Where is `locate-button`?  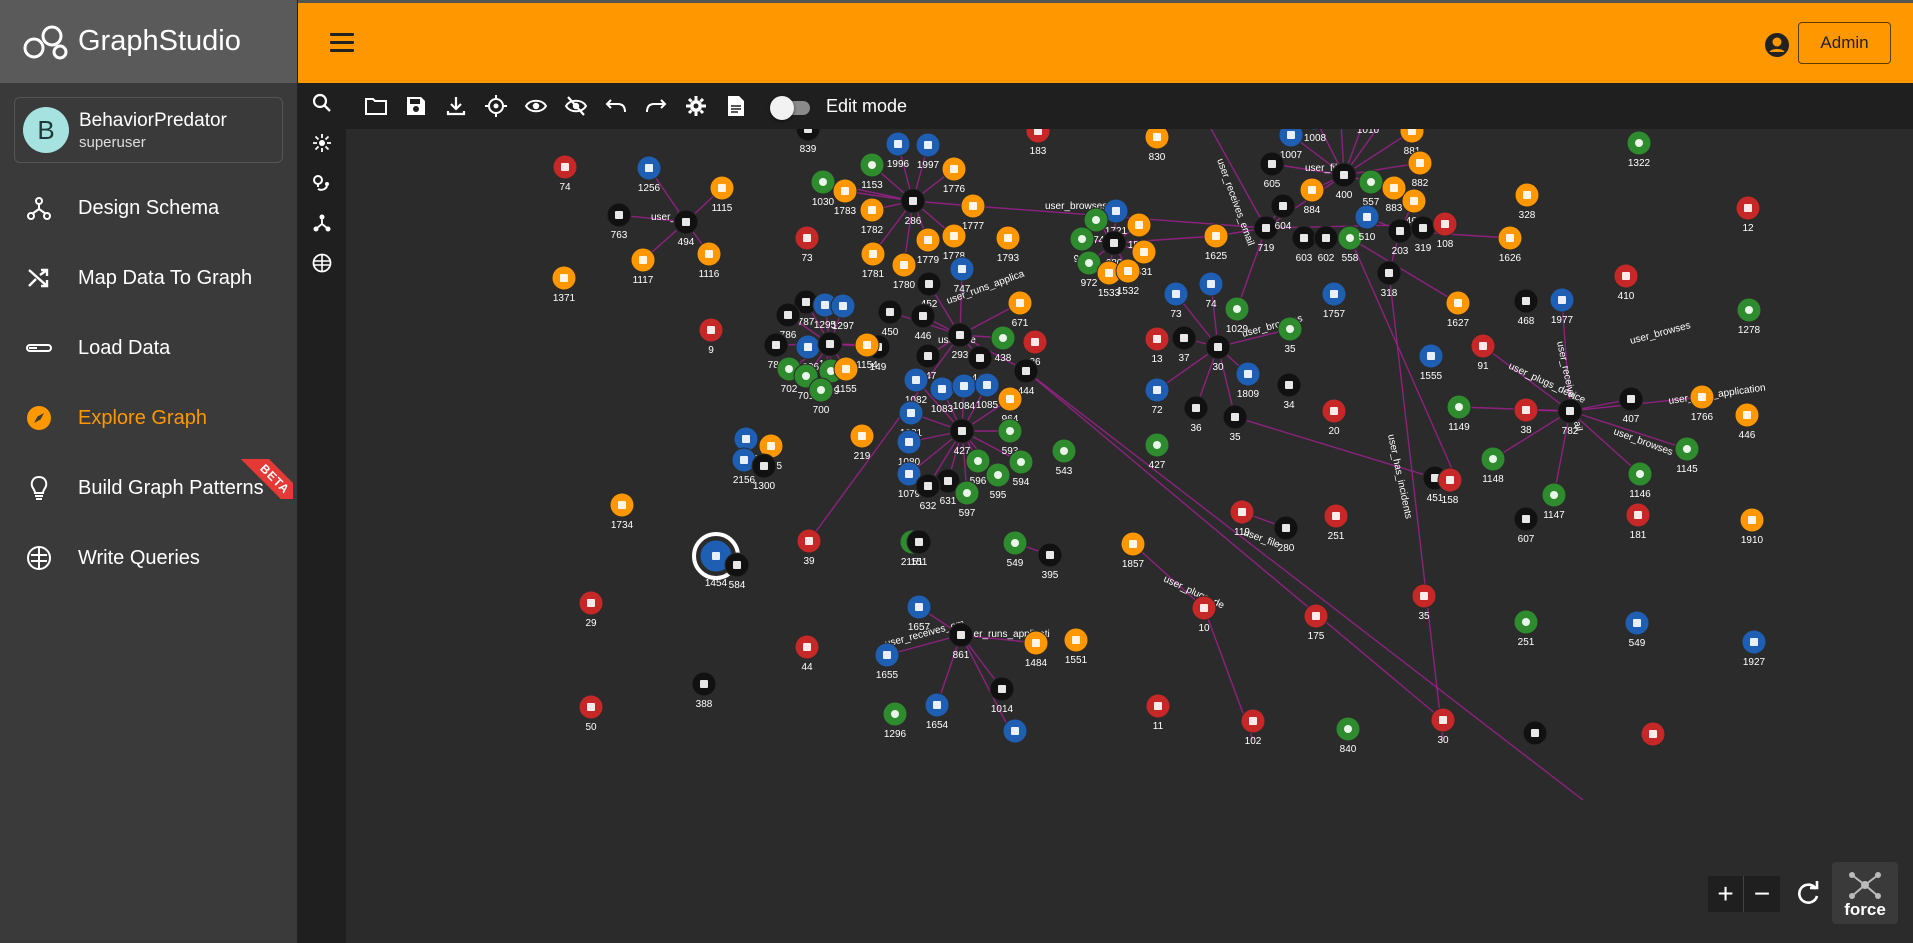 locate-button is located at coordinates (496, 106).